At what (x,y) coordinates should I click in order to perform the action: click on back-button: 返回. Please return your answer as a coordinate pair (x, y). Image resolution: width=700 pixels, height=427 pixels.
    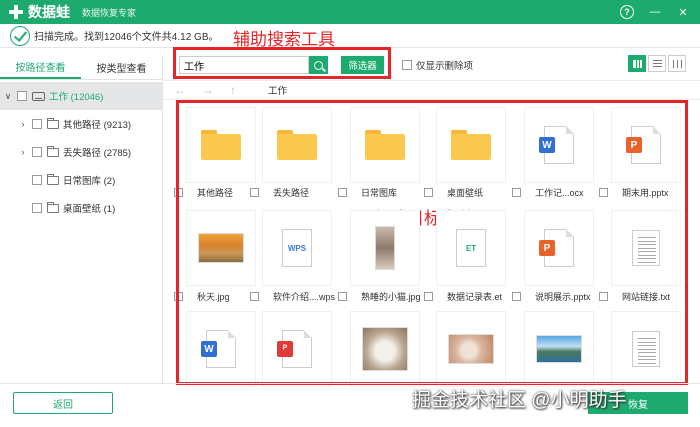
    Looking at the image, I should click on (63, 403).